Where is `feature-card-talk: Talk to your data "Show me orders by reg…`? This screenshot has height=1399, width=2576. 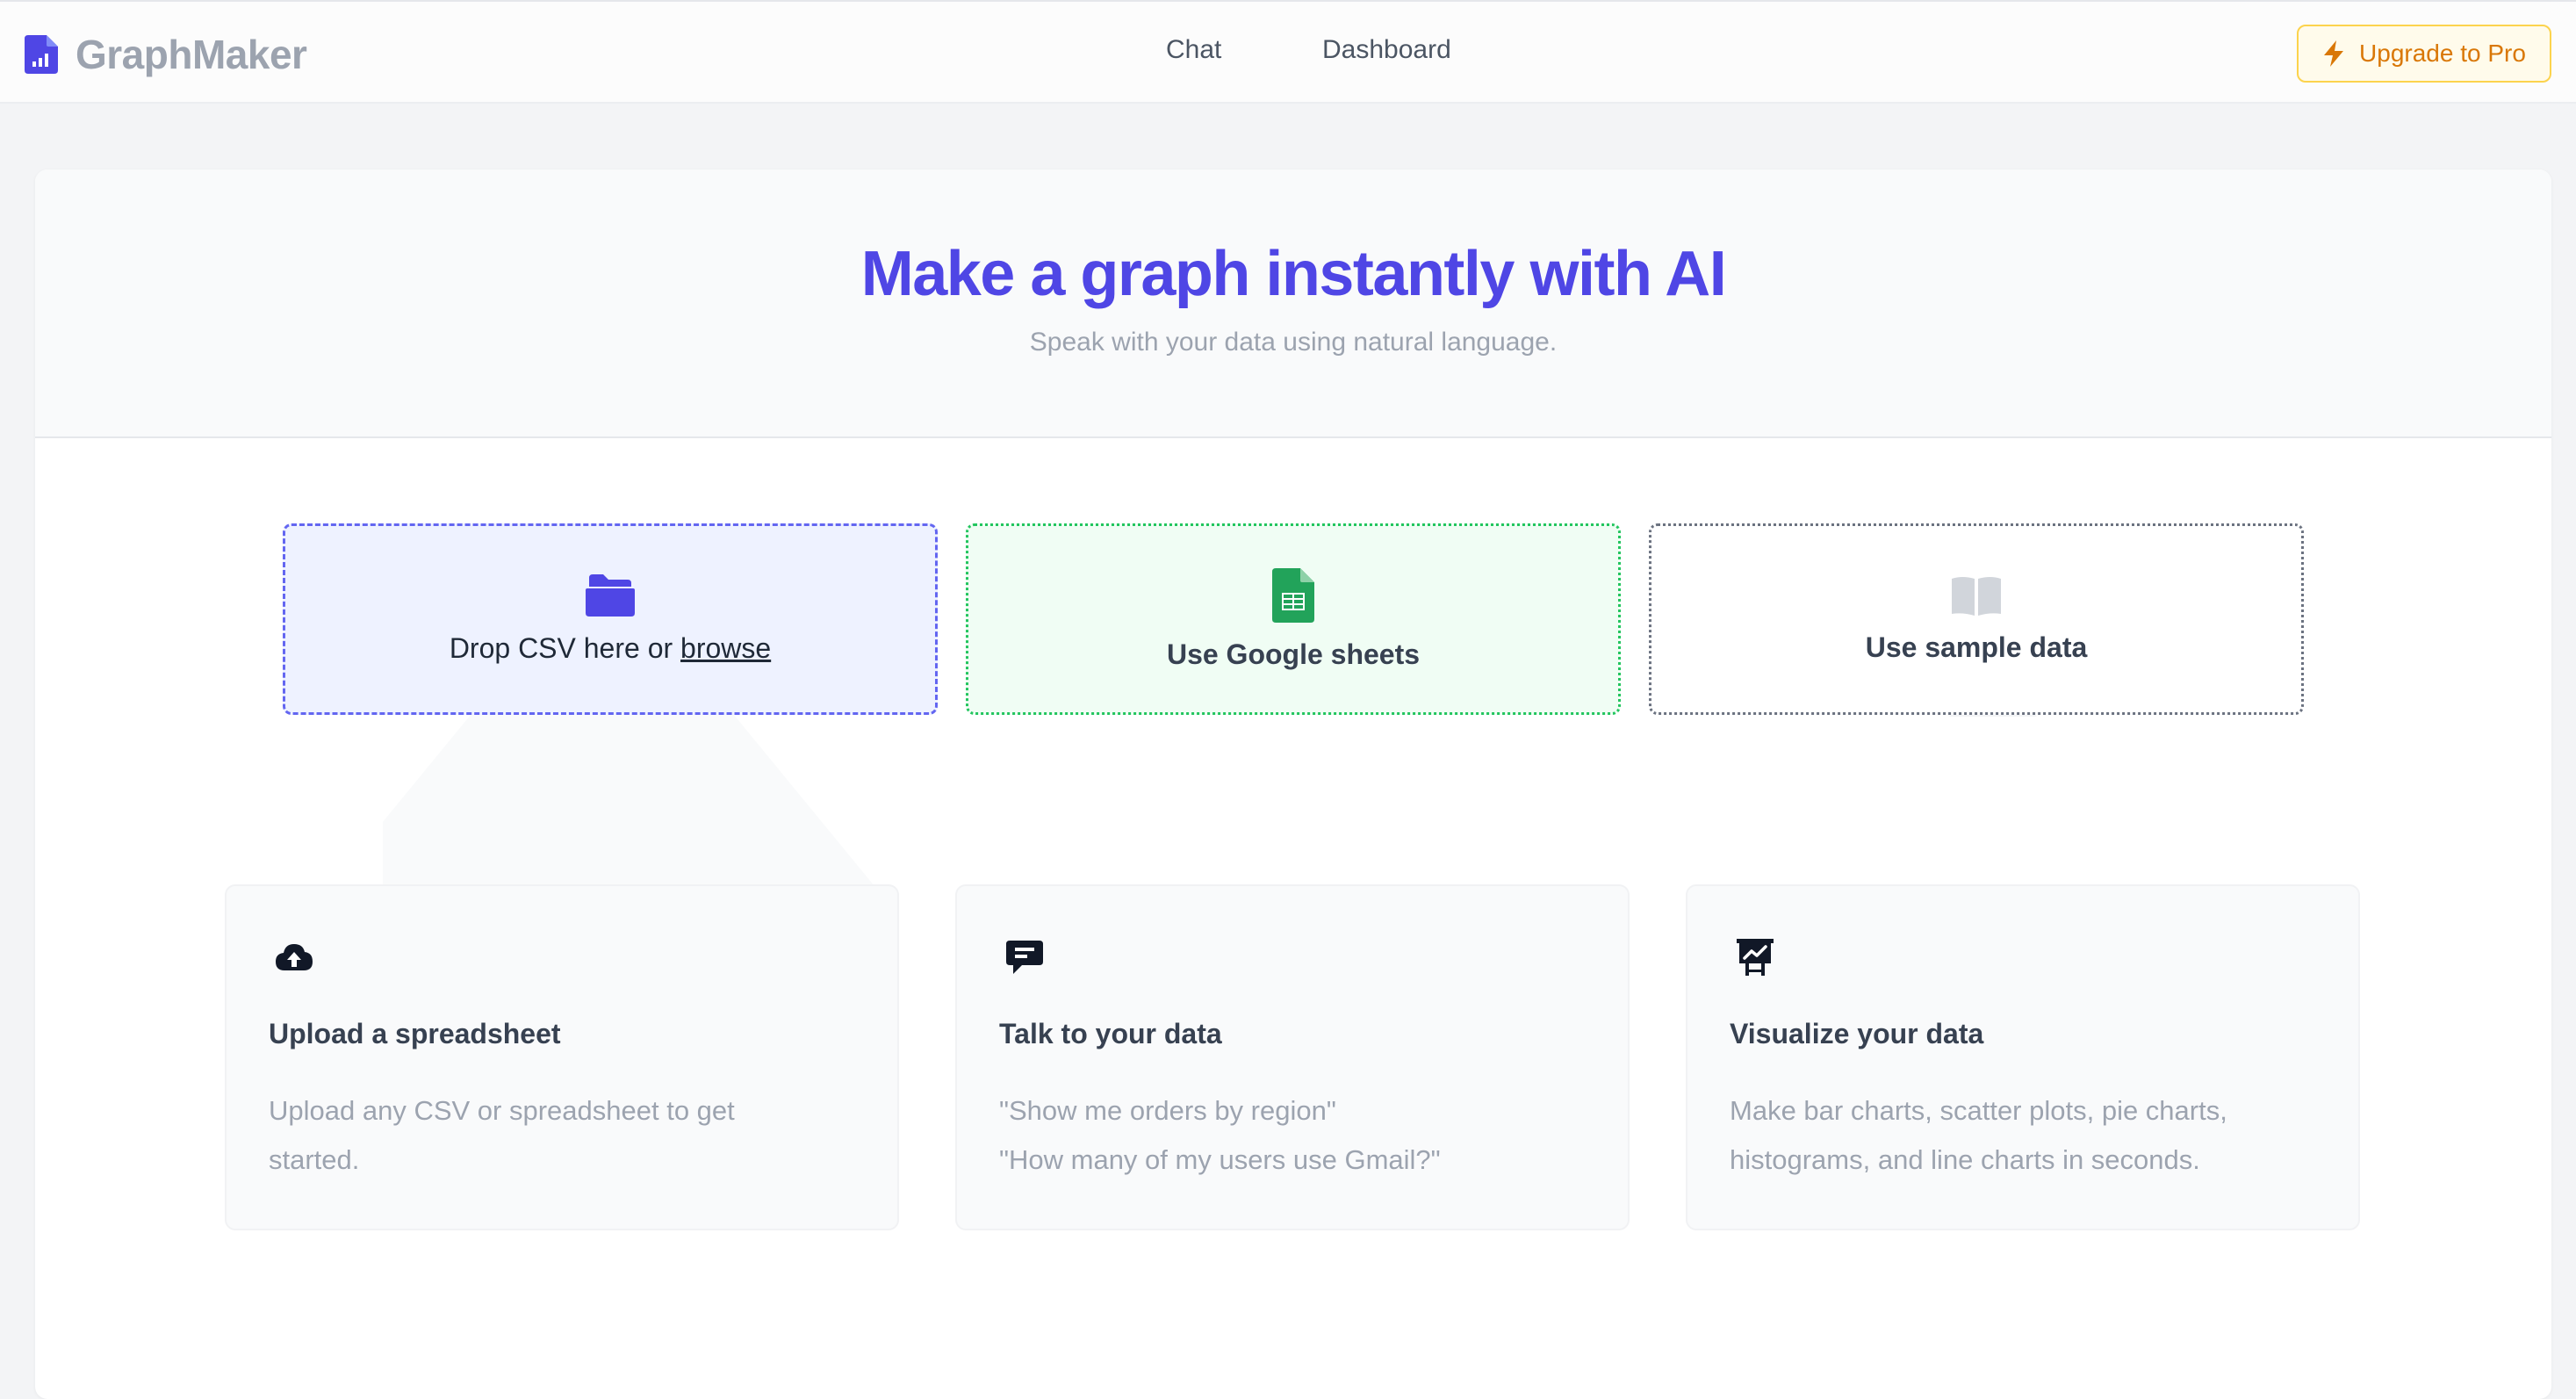
feature-card-talk: Talk to your data "Show me orders by reg… is located at coordinates (1292, 1057).